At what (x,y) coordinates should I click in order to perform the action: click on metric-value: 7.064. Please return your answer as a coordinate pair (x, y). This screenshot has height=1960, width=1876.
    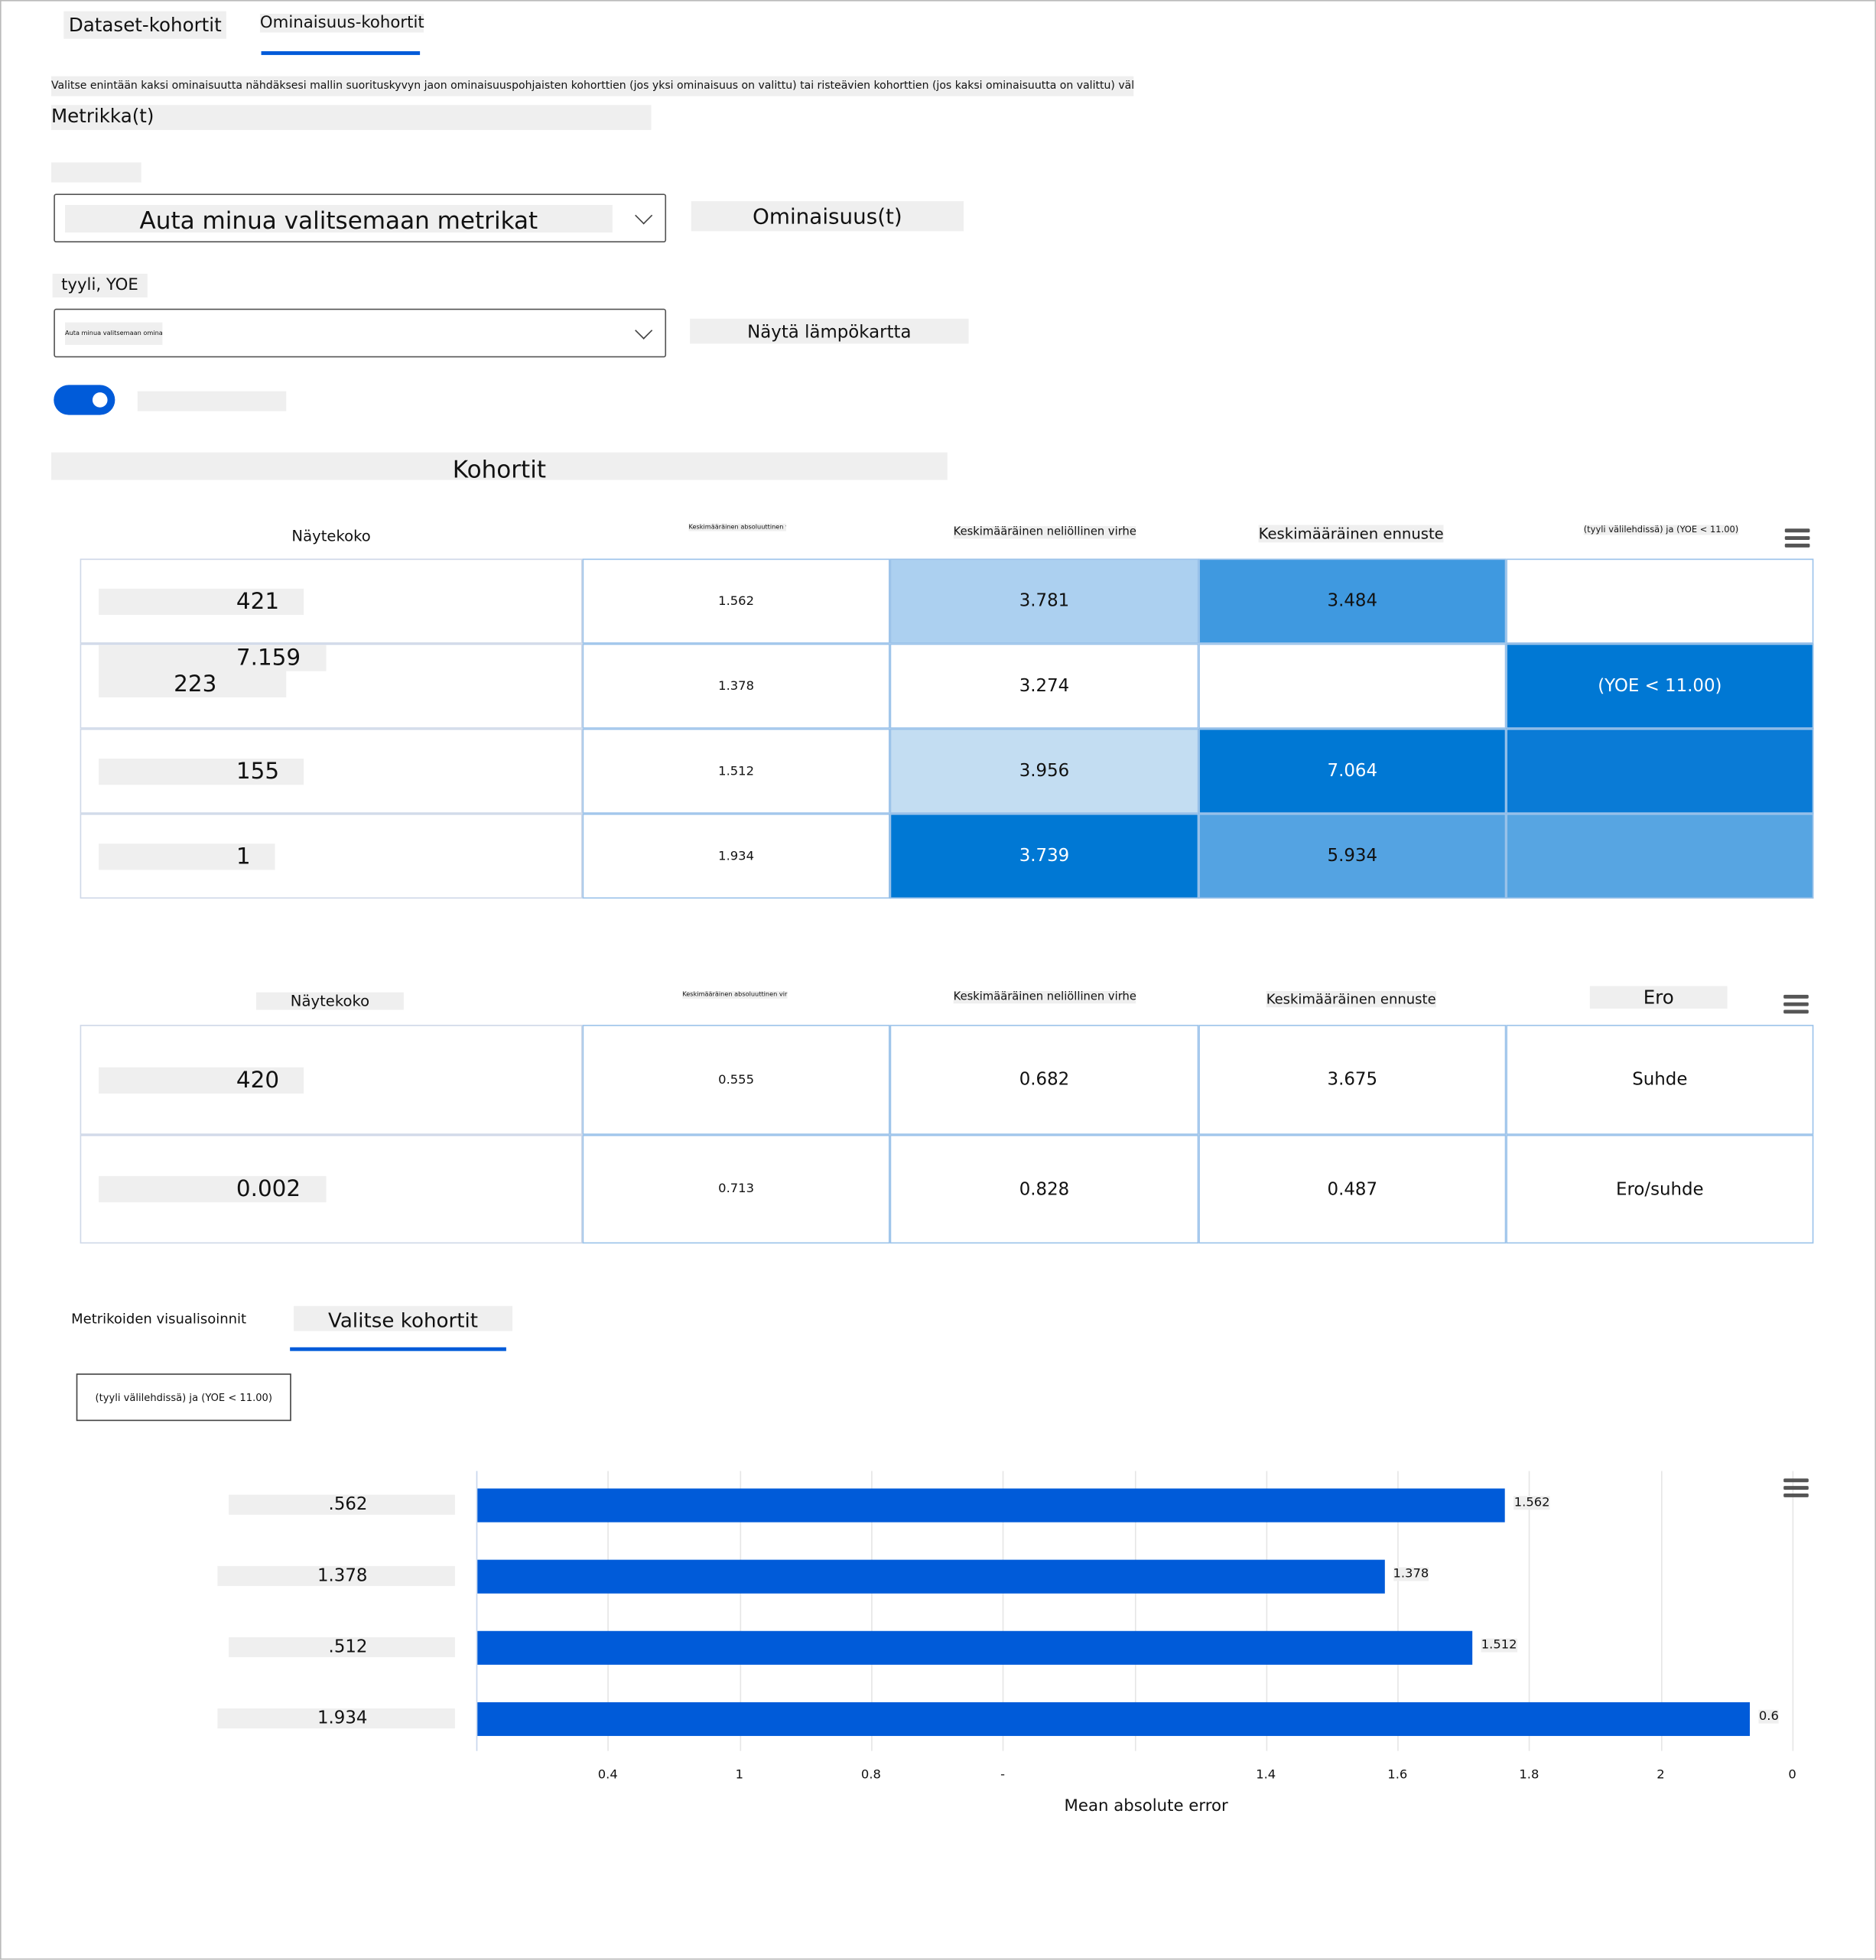
    Looking at the image, I should click on (1352, 771).